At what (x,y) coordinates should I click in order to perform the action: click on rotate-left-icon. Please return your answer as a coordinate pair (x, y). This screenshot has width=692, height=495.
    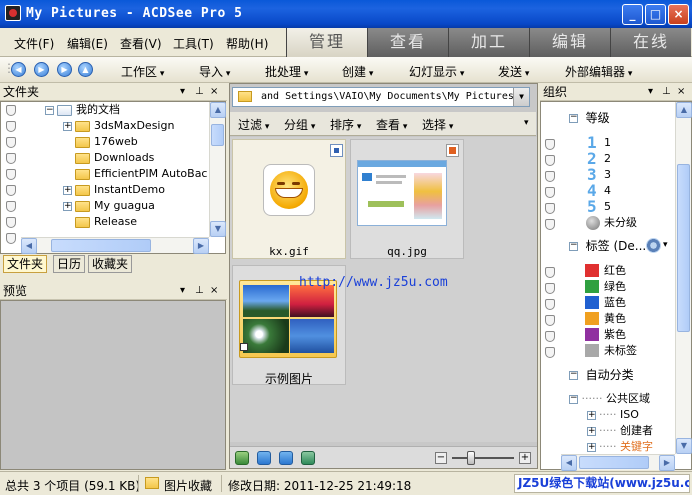
    Looking at the image, I should click on (264, 458).